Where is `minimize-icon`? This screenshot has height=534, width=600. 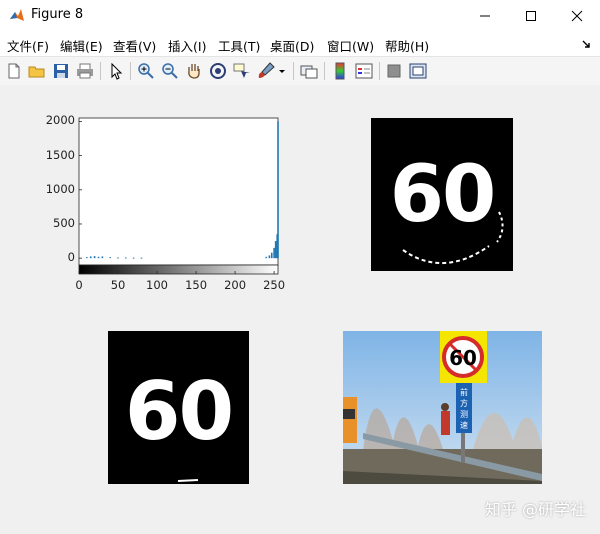 minimize-icon is located at coordinates (485, 16).